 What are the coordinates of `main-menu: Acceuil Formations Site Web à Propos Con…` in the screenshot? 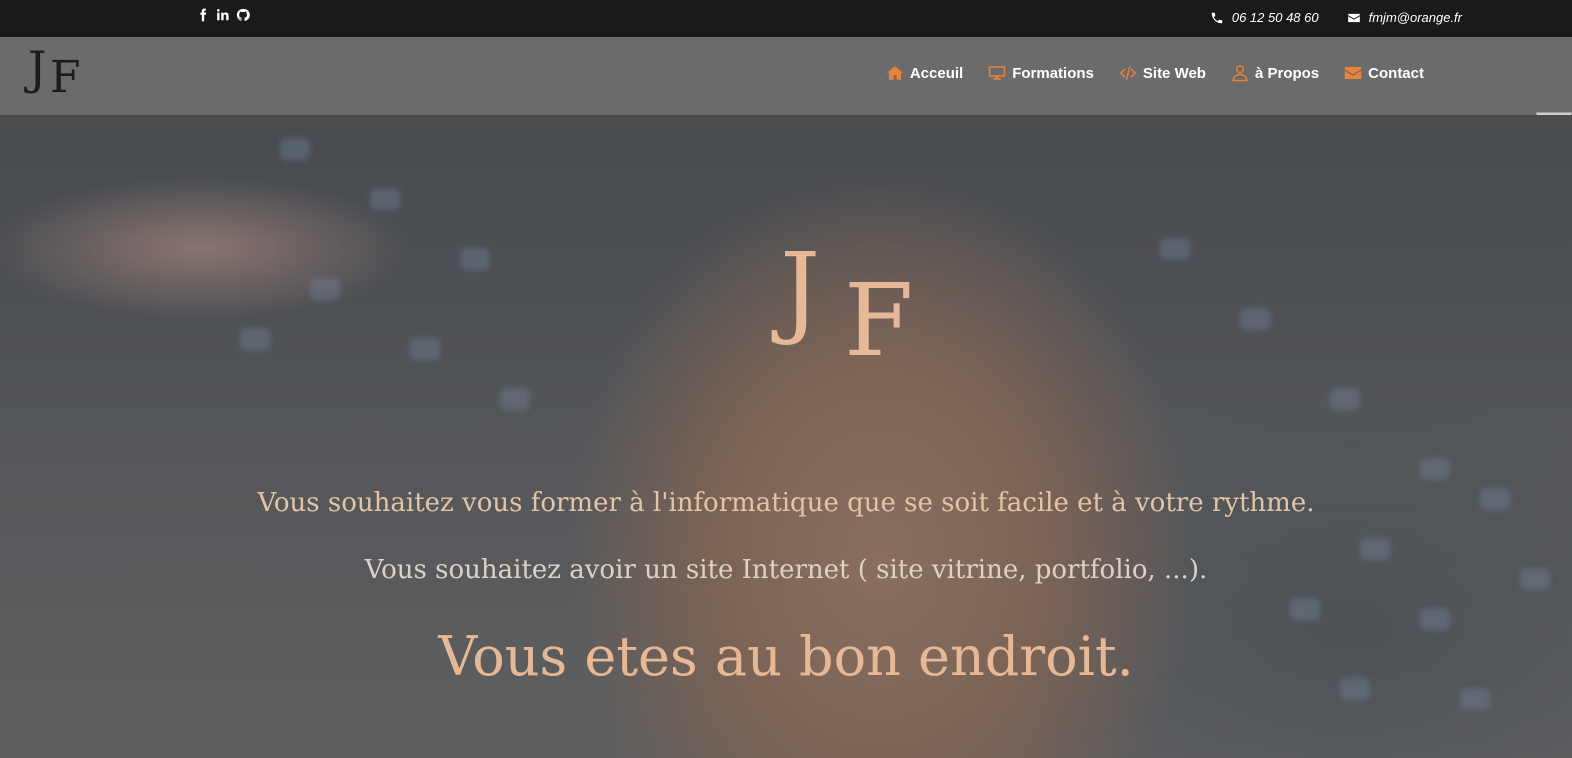 It's located at (1154, 73).